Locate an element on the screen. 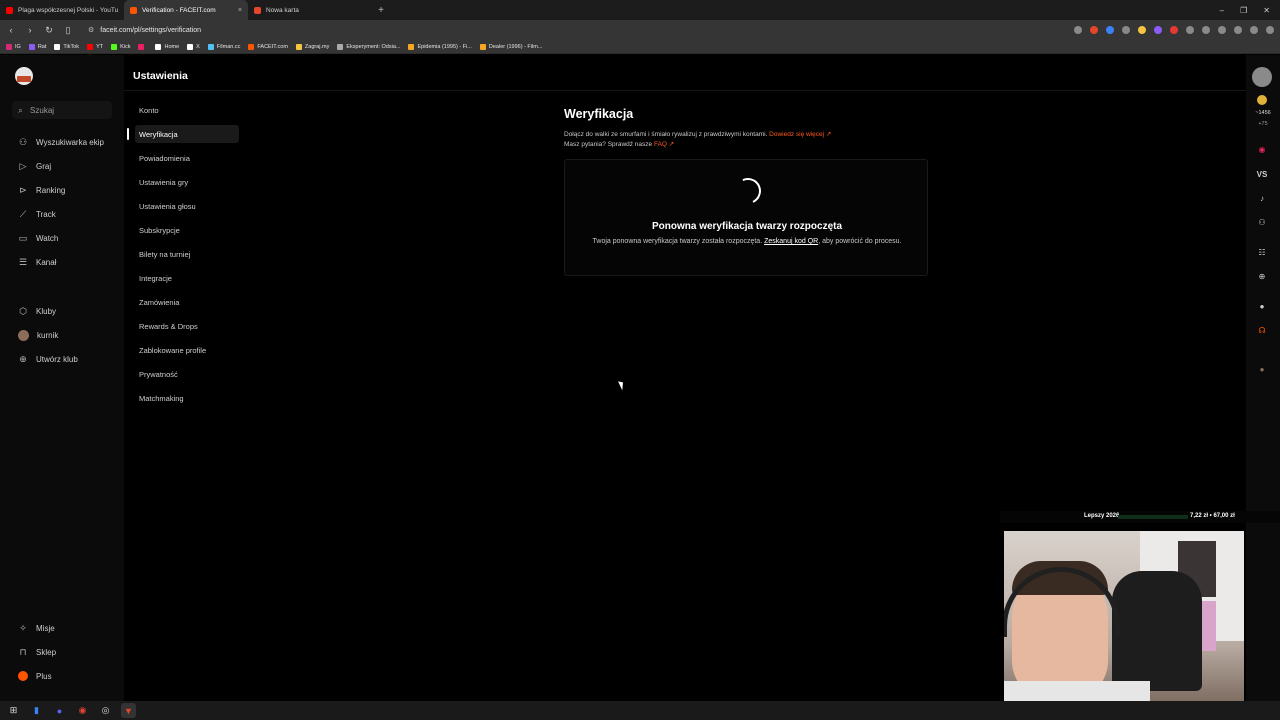 This screenshot has width=1280, height=720. user-avatar is located at coordinates (1262, 77).